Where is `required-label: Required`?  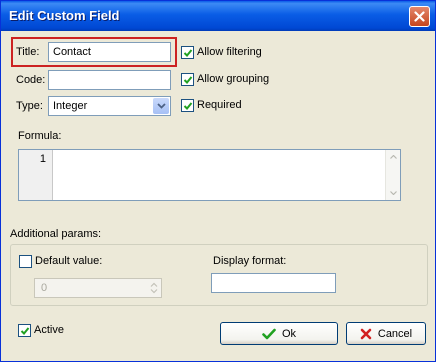
required-label: Required is located at coordinates (219, 105).